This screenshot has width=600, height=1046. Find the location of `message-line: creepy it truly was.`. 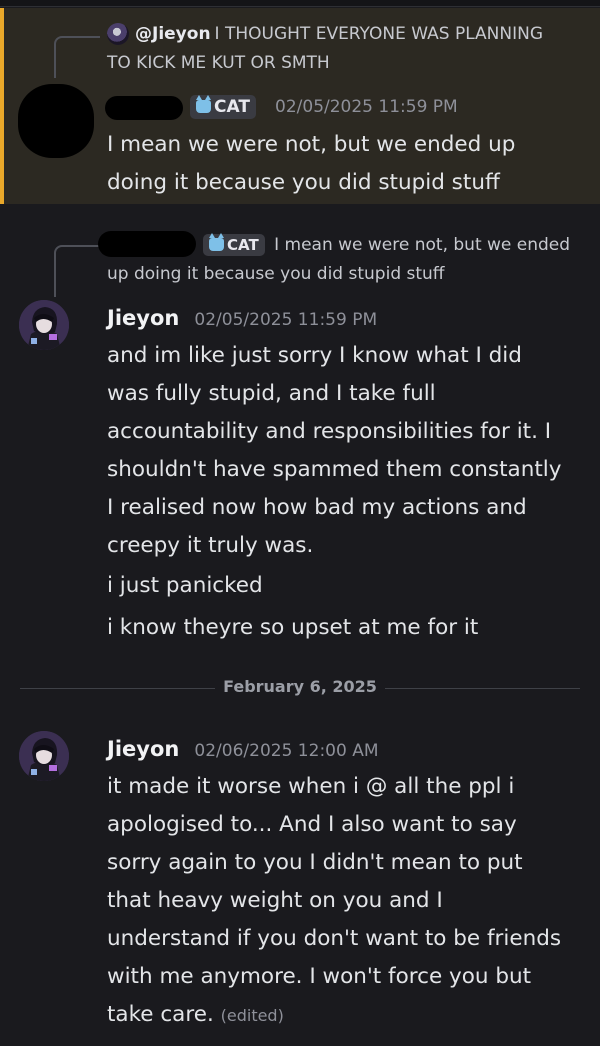

message-line: creepy it truly was. is located at coordinates (210, 545).